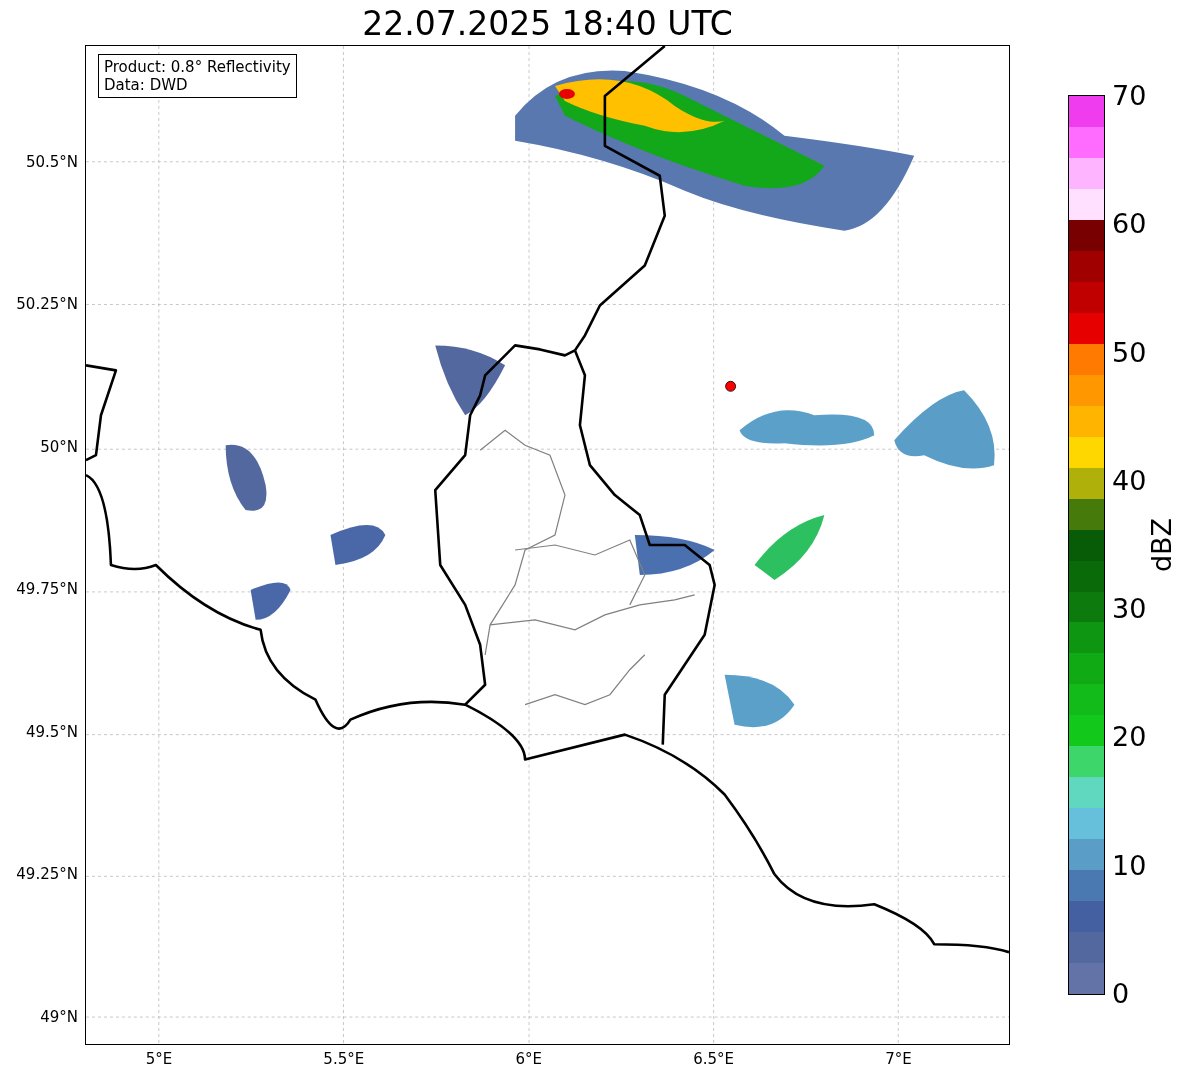  I want to click on chart-title: 22.07.2025 18:40 UTC, so click(547, 24).